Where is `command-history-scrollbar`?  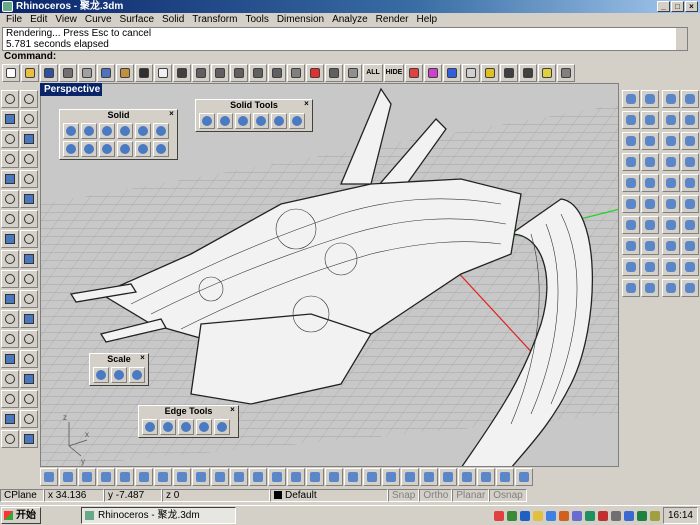
command-history-scrollbar is located at coordinates (681, 39).